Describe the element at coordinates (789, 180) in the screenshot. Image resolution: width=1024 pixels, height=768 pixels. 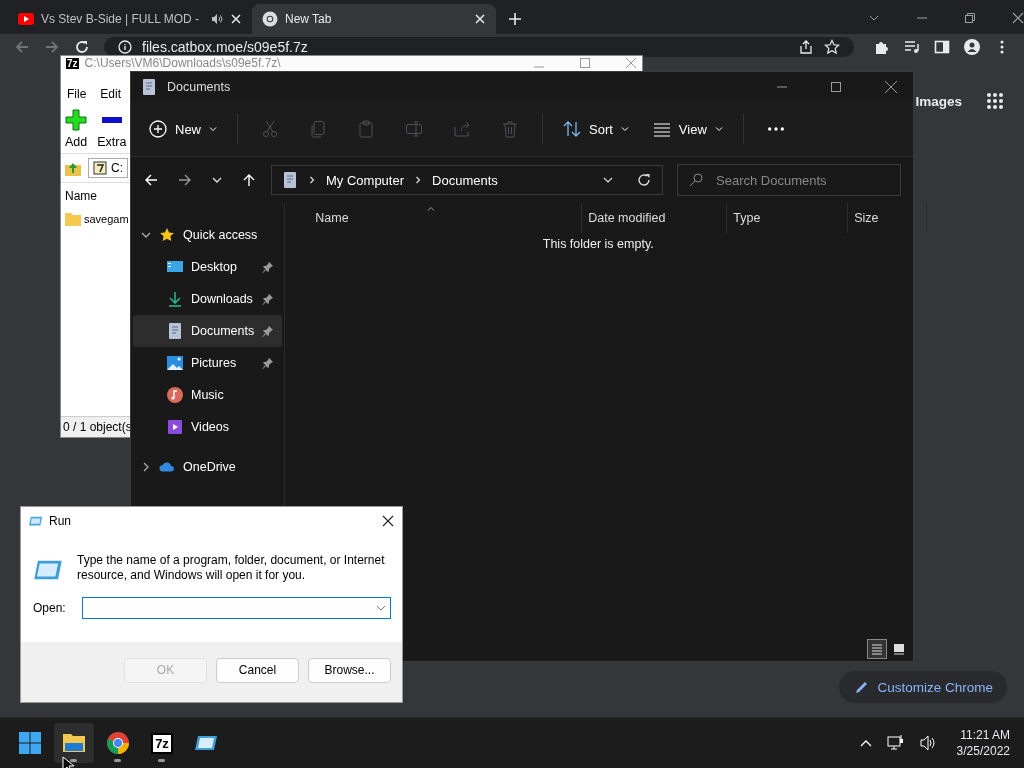
I see `search-field: Search Documents` at that location.